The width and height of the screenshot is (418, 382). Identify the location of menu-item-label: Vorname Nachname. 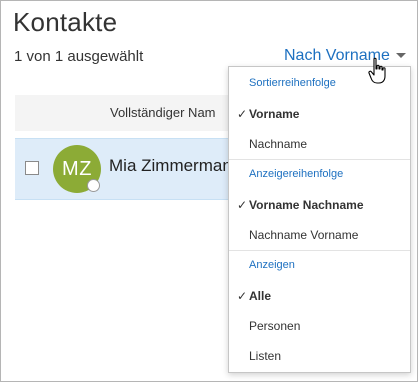
(306, 205).